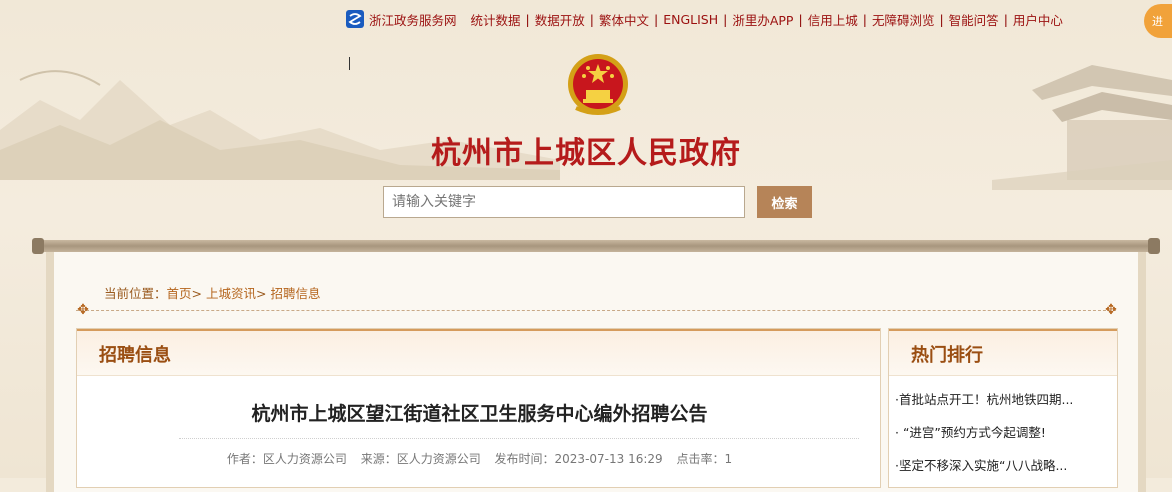 The image size is (1172, 492). Describe the element at coordinates (762, 19) in the screenshot. I see `nav-zlb-app: 浙里办APP` at that location.